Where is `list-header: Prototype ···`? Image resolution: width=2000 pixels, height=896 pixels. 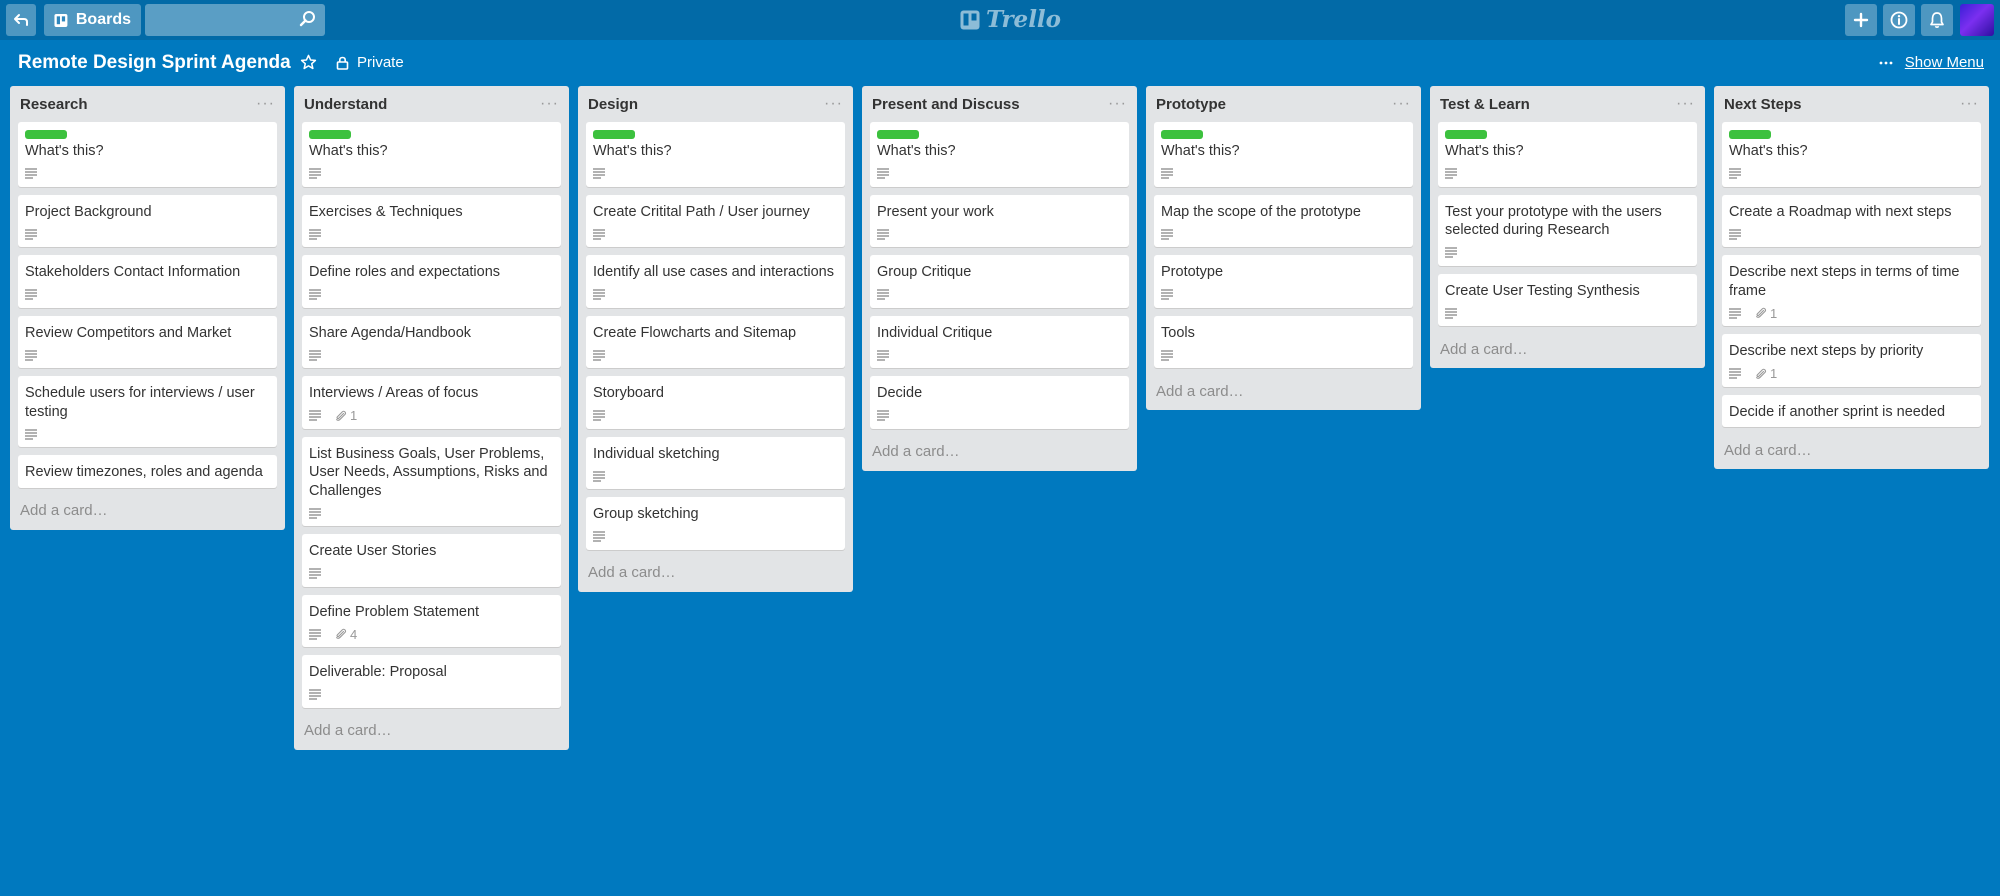 list-header: Prototype ··· is located at coordinates (1283, 104).